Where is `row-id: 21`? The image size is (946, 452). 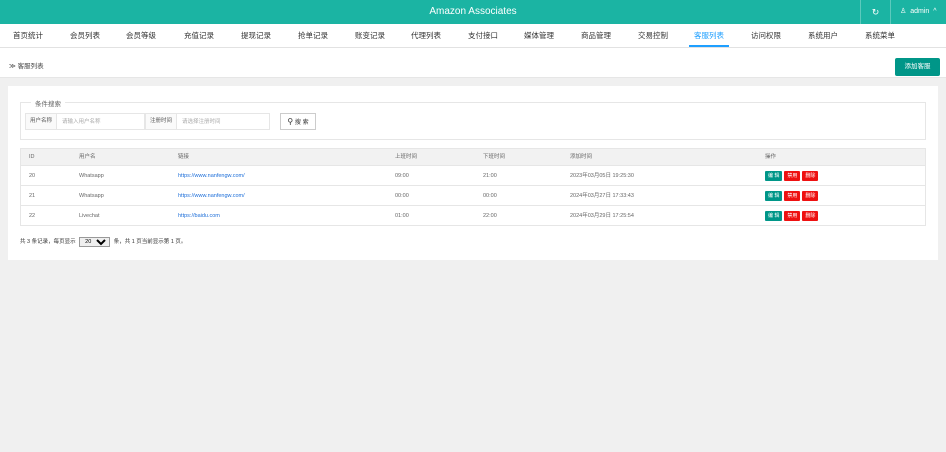 row-id: 21 is located at coordinates (32, 196).